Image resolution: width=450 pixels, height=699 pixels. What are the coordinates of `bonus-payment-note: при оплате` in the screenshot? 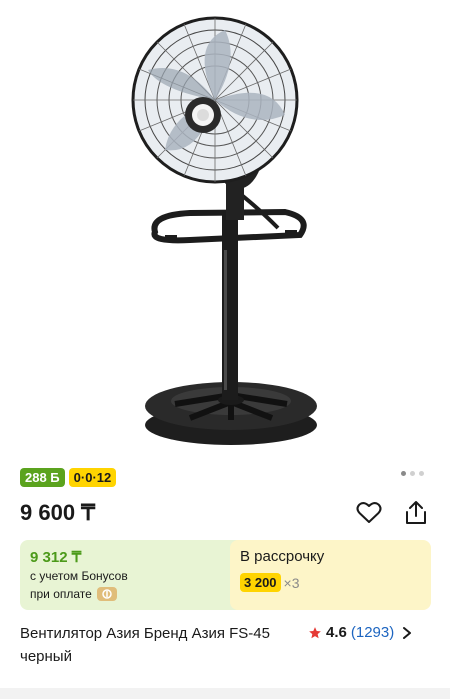 It's located at (73, 594).